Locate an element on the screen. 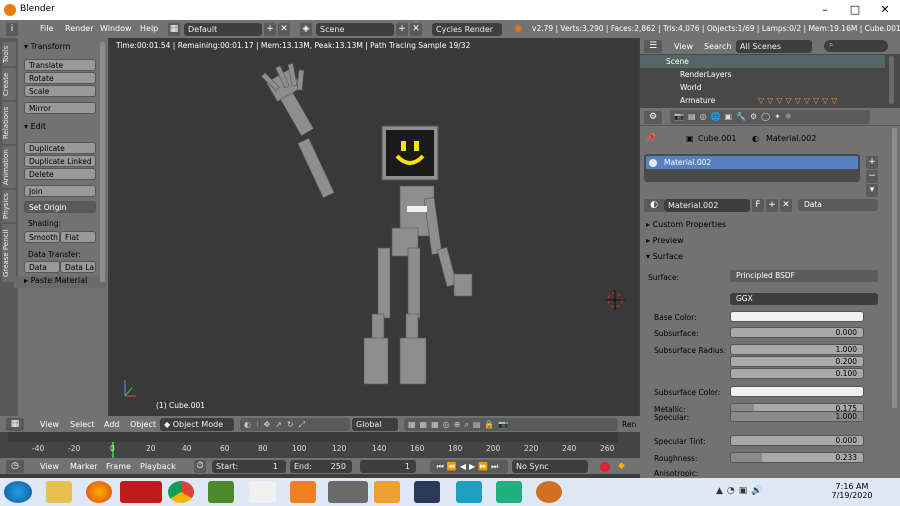 The width and height of the screenshot is (900, 506). menu-file: File is located at coordinates (46, 28).